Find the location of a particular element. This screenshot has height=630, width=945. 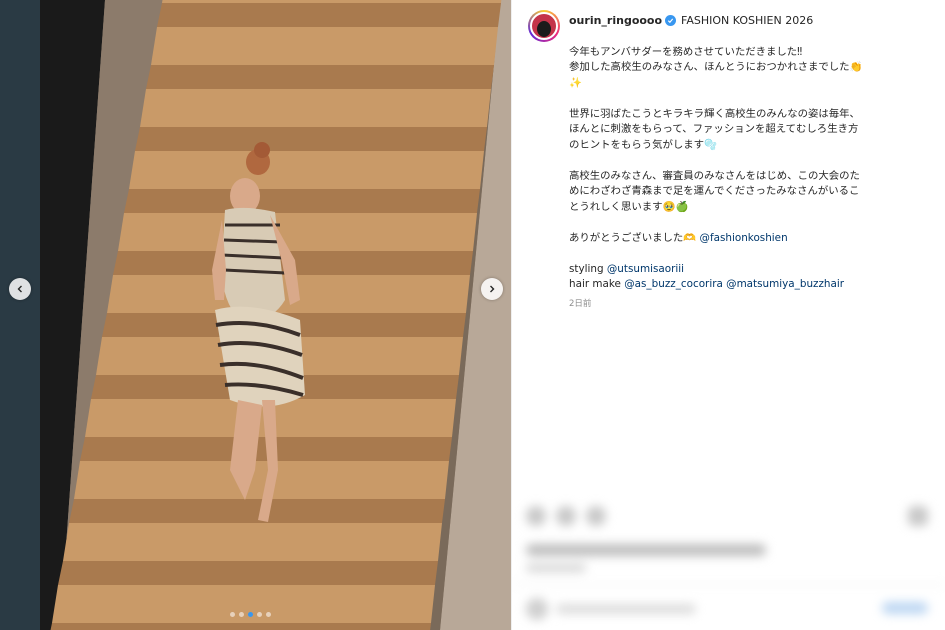

blurred-actions-area is located at coordinates (728, 561).